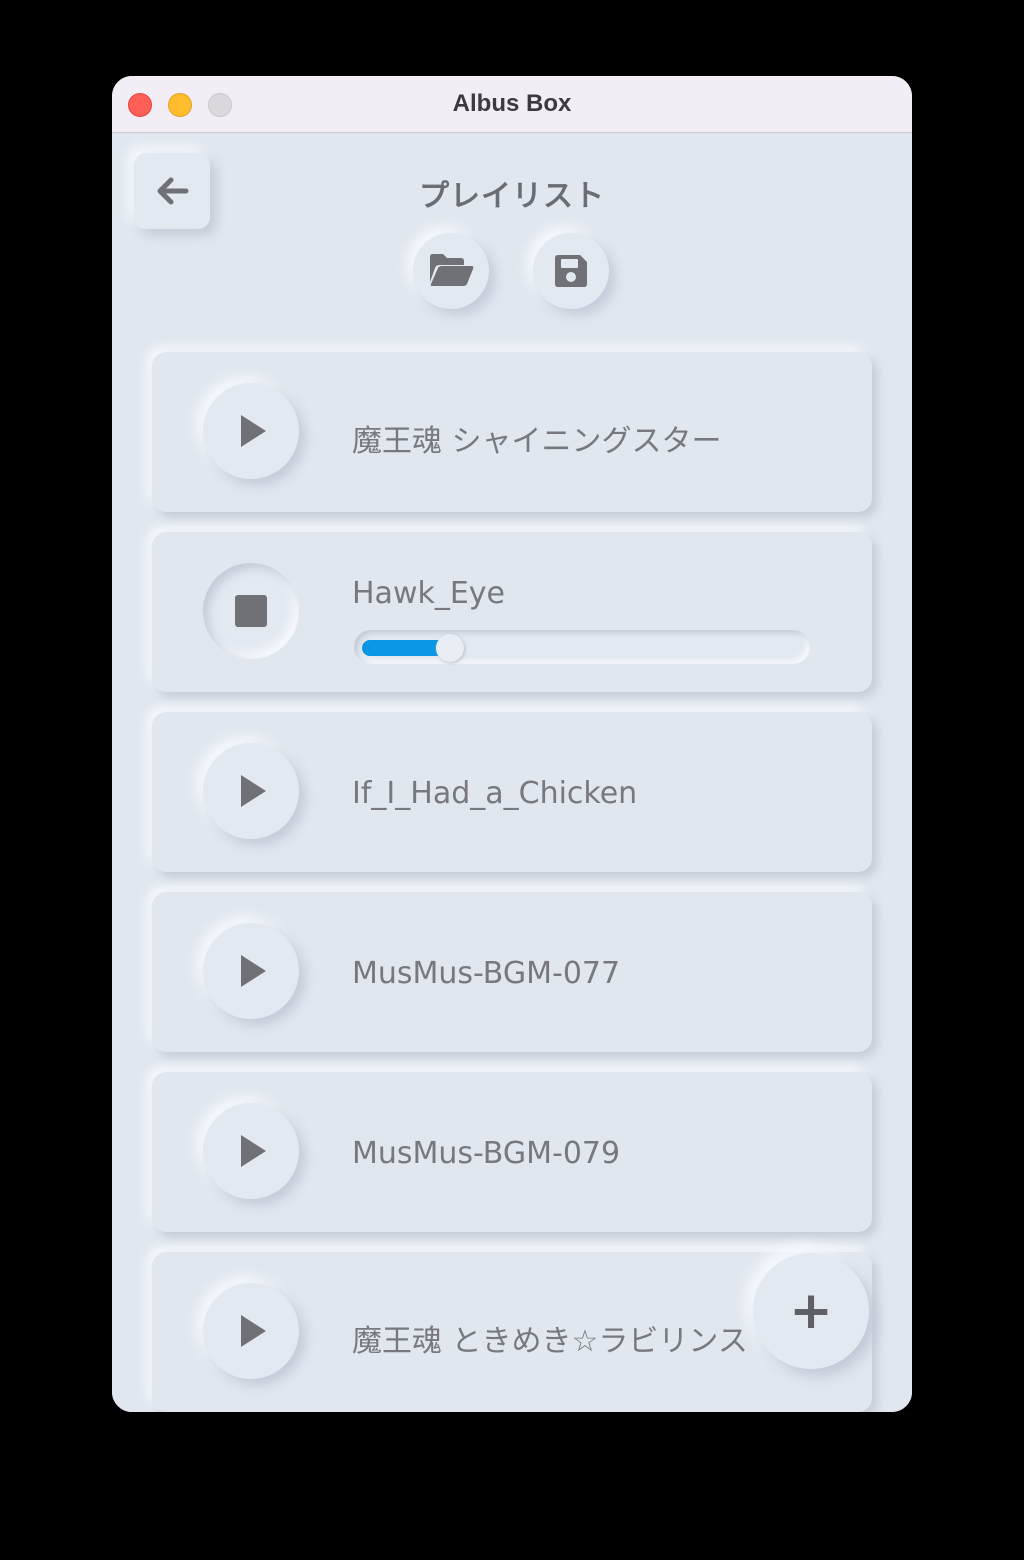 The width and height of the screenshot is (1024, 1560). I want to click on track-item: MusMus-BGM-079, so click(512, 1152).